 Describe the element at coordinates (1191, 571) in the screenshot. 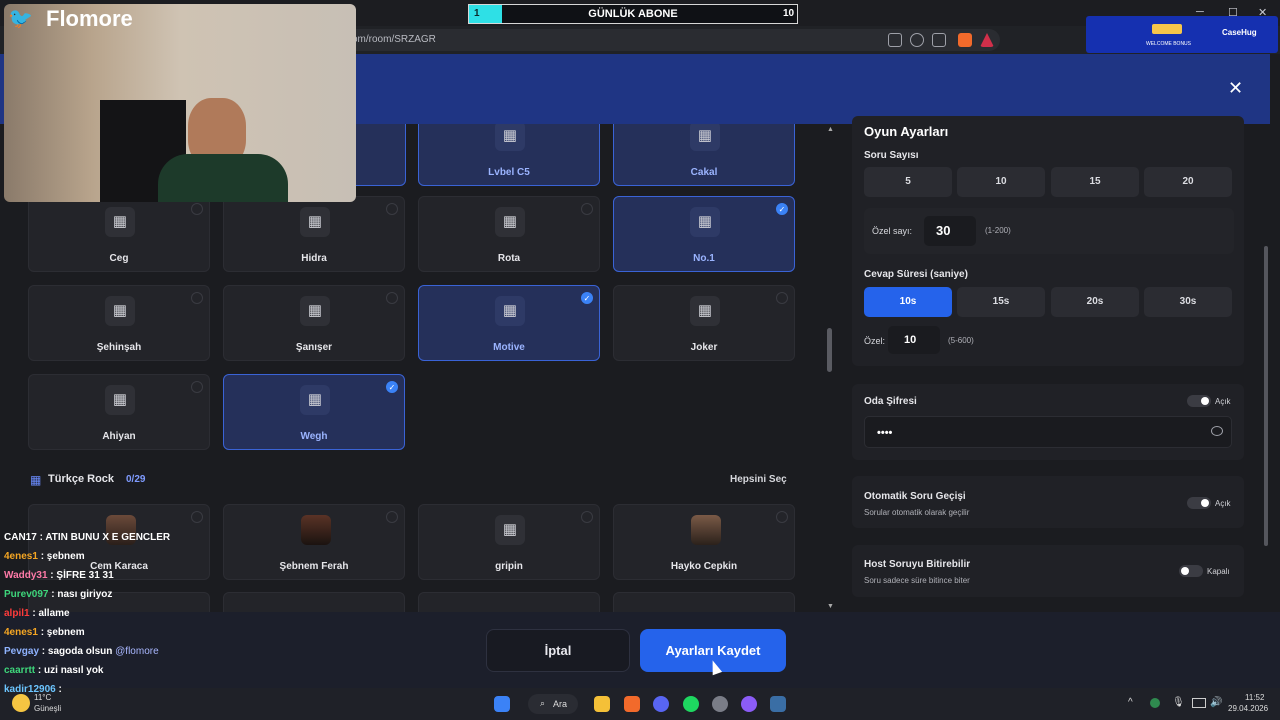

I see `host-end-toggle` at that location.